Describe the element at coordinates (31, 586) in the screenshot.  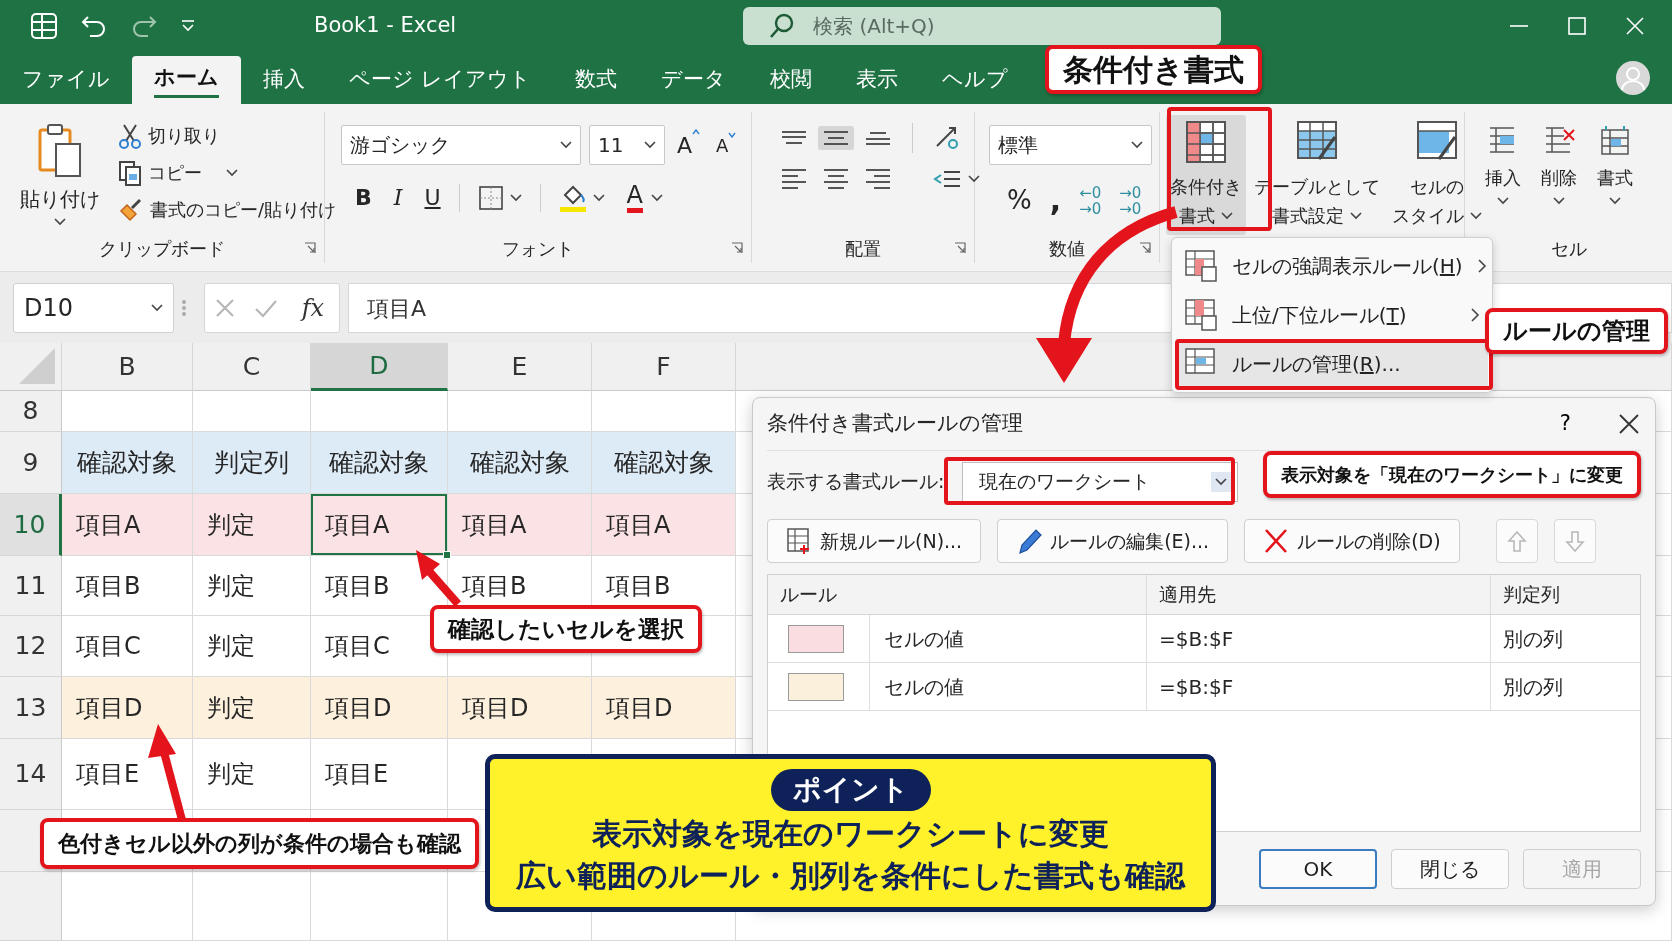
I see `row-header: 11` at that location.